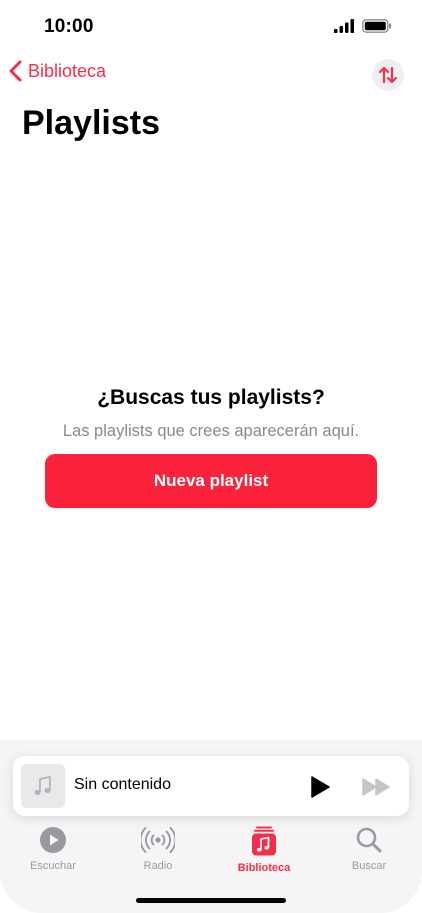 The width and height of the screenshot is (422, 913). What do you see at coordinates (158, 866) in the screenshot?
I see `tab-label: Radio` at bounding box center [158, 866].